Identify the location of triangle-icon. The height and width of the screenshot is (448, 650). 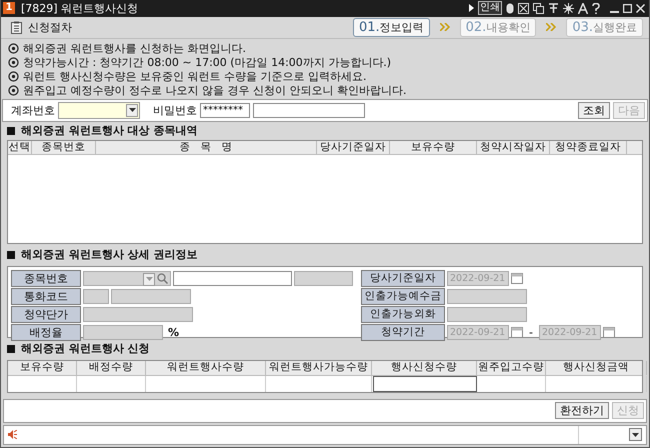
(471, 8).